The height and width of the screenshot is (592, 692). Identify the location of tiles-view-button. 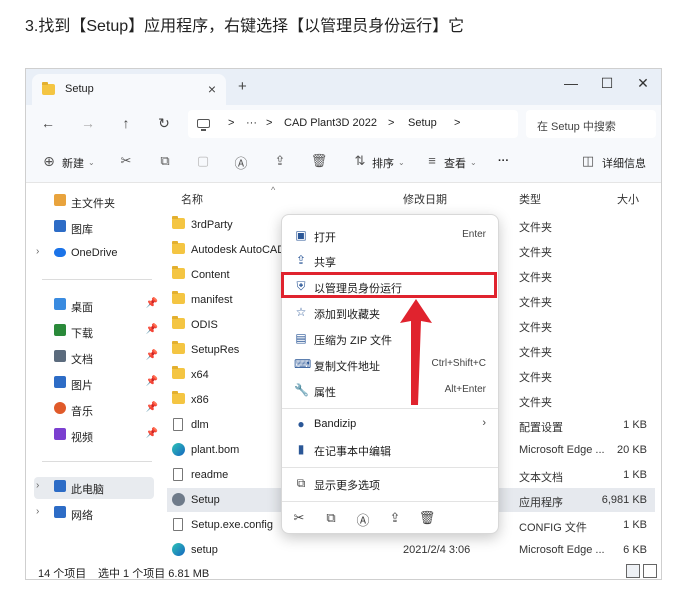
(650, 571).